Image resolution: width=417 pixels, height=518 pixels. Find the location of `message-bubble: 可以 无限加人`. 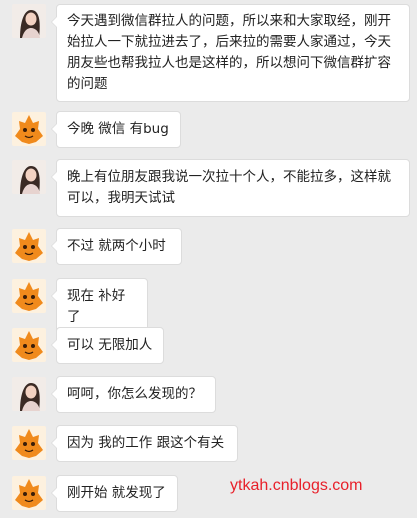

message-bubble: 可以 无限加人 is located at coordinates (107, 345).